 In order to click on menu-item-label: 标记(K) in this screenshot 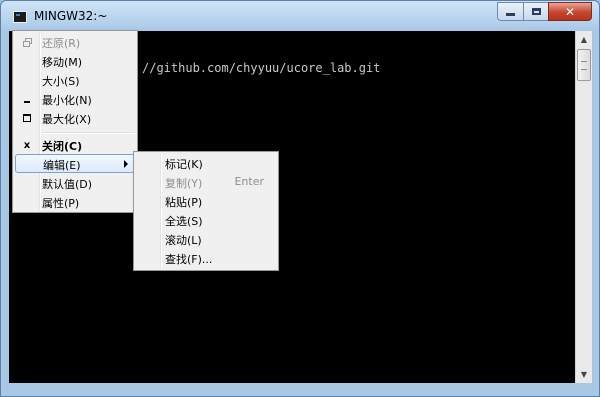, I will do `click(184, 164)`.